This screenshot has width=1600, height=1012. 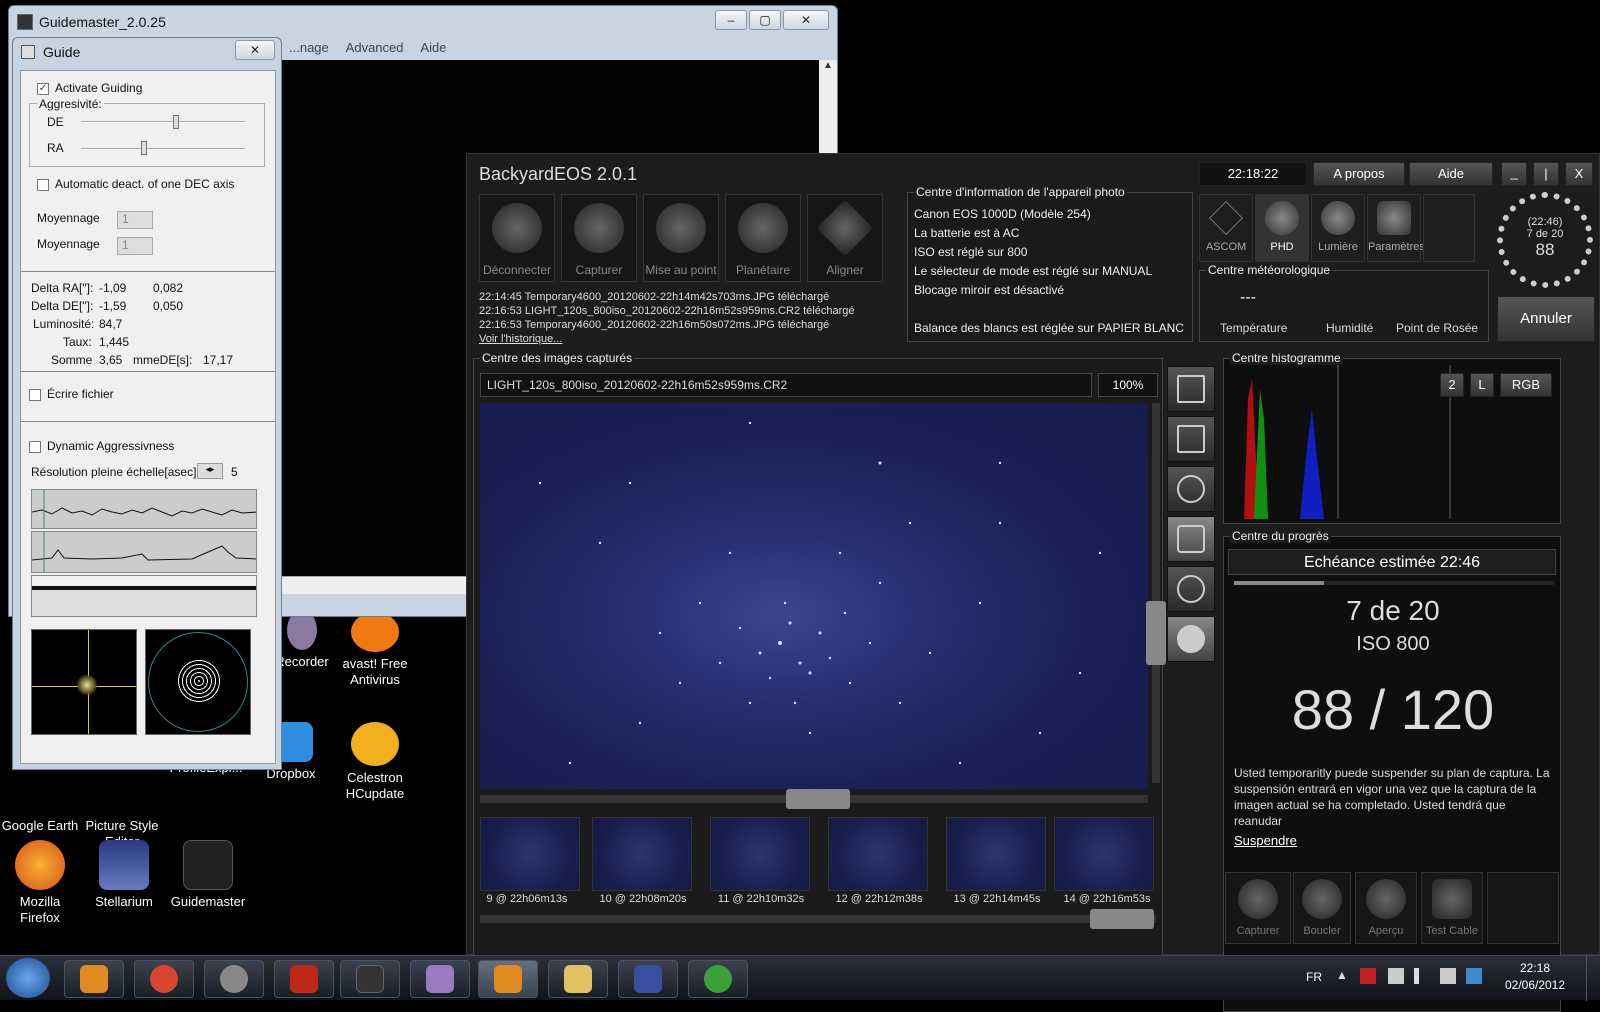 I want to click on thumbnail-scrollbar, so click(x=818, y=919).